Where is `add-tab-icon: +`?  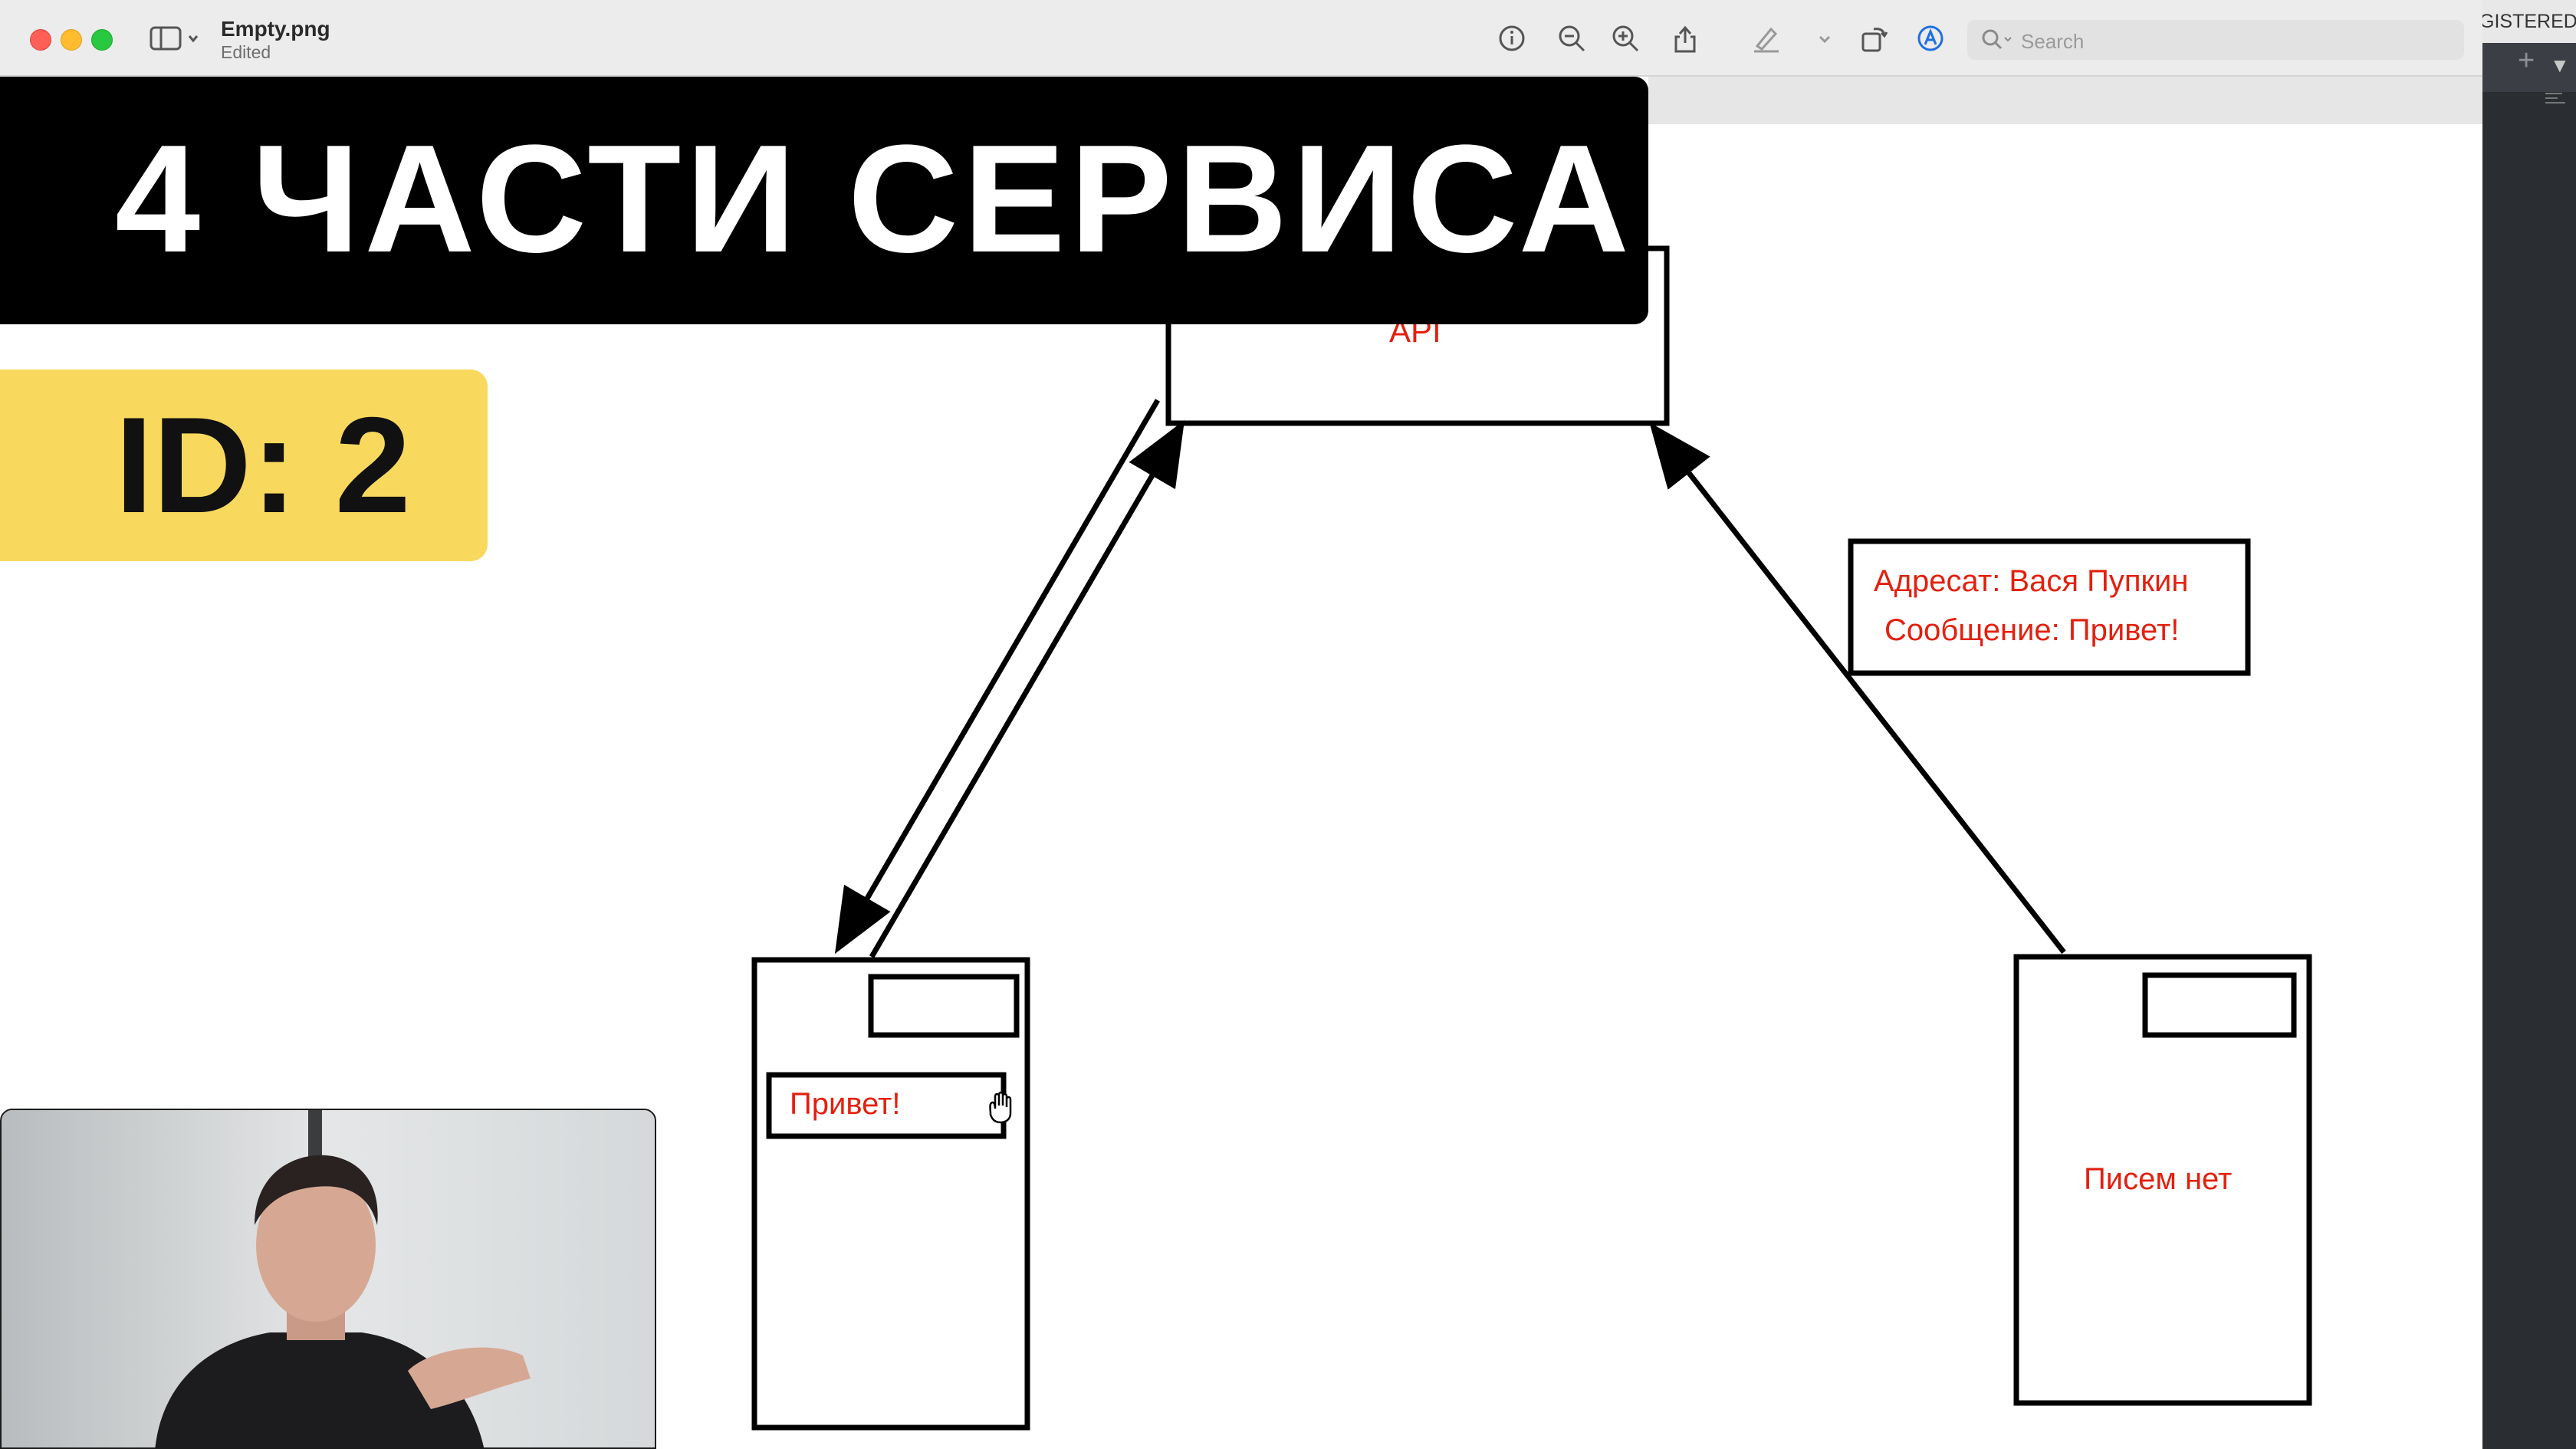 add-tab-icon: + is located at coordinates (2526, 61).